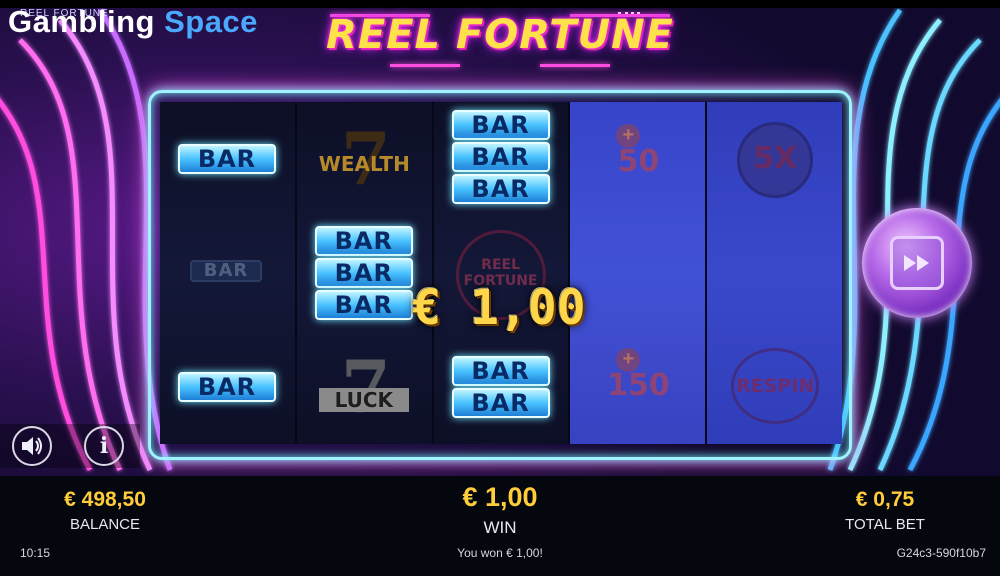 The width and height of the screenshot is (1000, 576). I want to click on wealth-seven-symbol: 7 WEALTH, so click(364, 159).